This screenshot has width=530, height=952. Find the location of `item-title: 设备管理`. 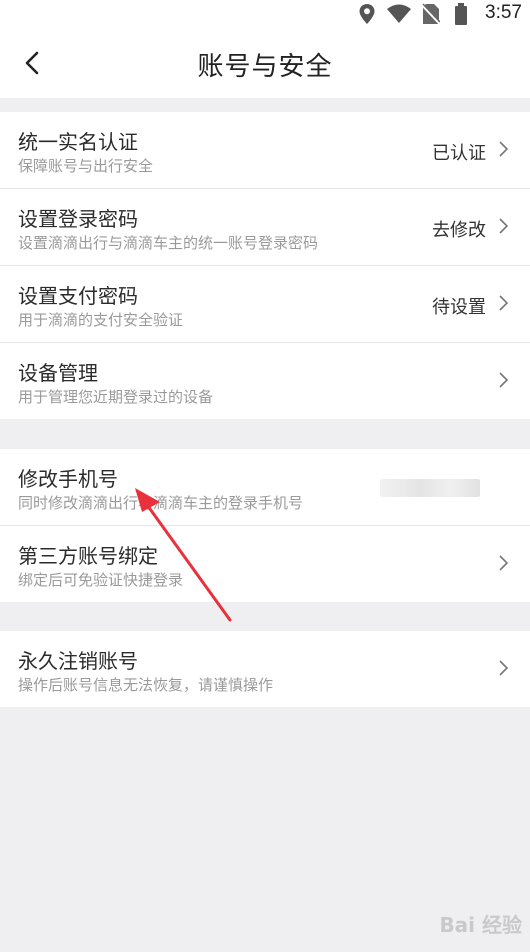

item-title: 设备管理 is located at coordinates (58, 373).